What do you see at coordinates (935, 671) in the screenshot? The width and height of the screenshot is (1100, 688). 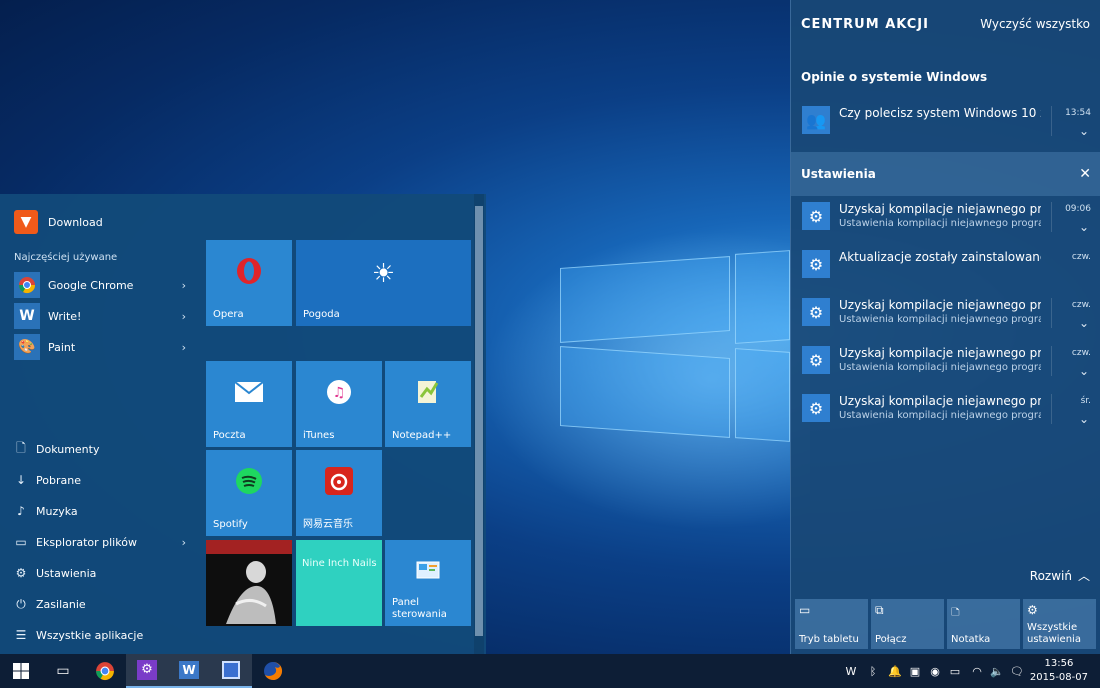 I see `chrome-tray-icon: ◉` at bounding box center [935, 671].